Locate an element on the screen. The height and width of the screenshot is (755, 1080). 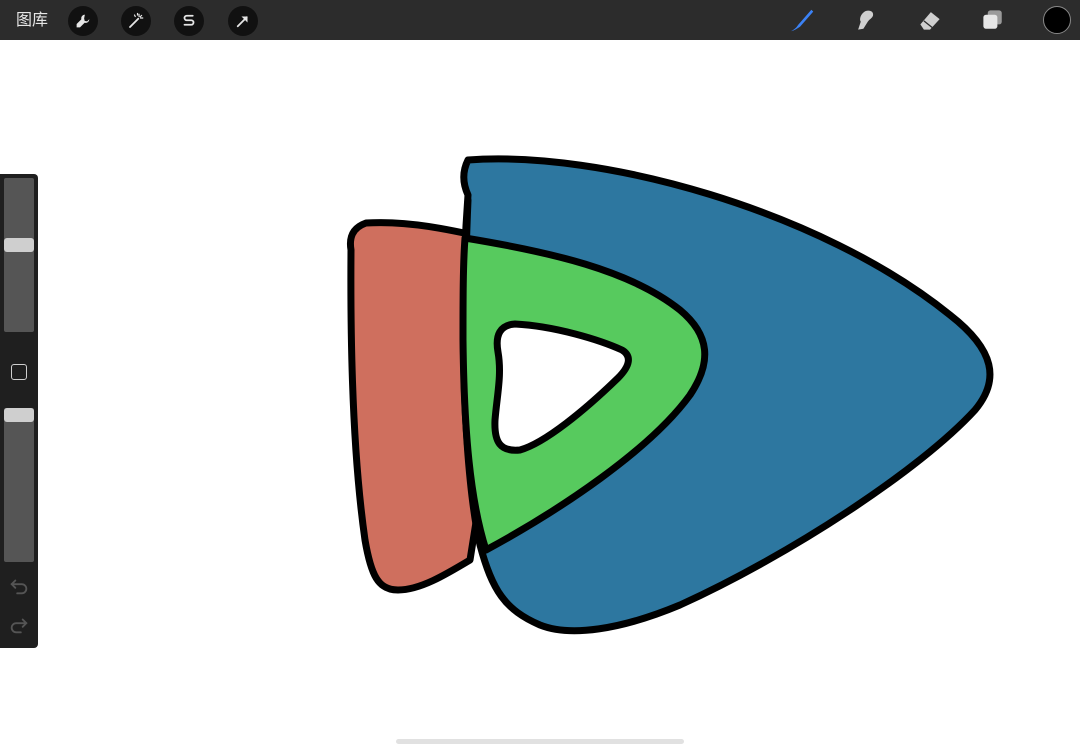
home-indicator is located at coordinates (540, 741).